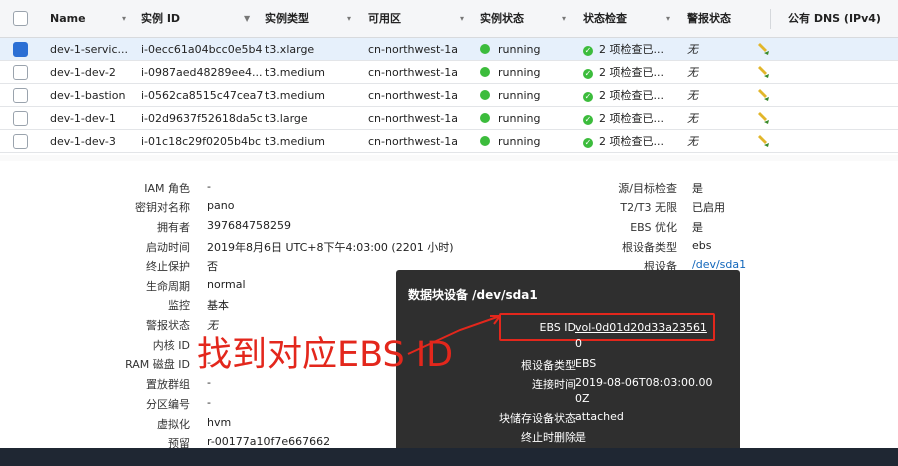 The width and height of the screenshot is (898, 466). I want to click on col-alarm: 警报状态, so click(709, 19).